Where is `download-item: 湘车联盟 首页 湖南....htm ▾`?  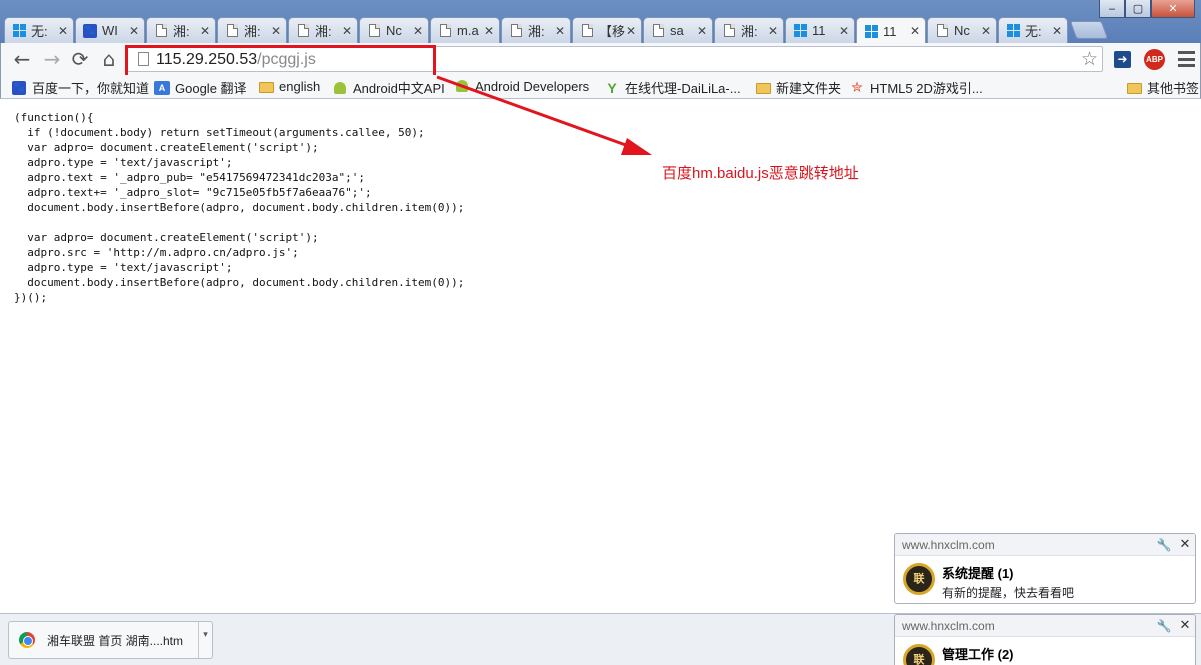 download-item: 湘车联盟 首页 湖南....htm ▾ is located at coordinates (110, 640).